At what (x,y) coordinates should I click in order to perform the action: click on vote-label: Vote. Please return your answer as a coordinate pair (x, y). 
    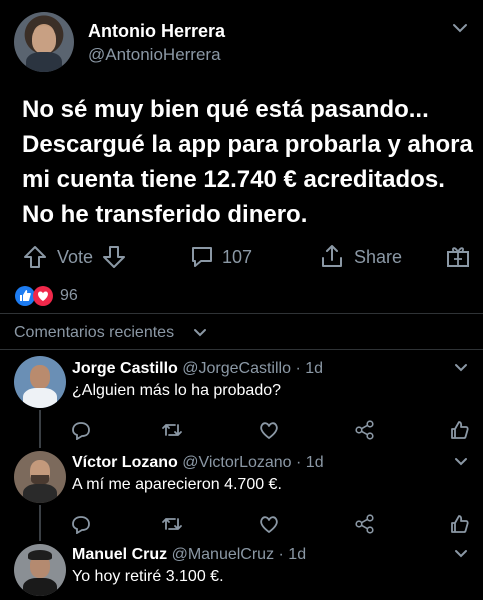
    Looking at the image, I should click on (75, 257).